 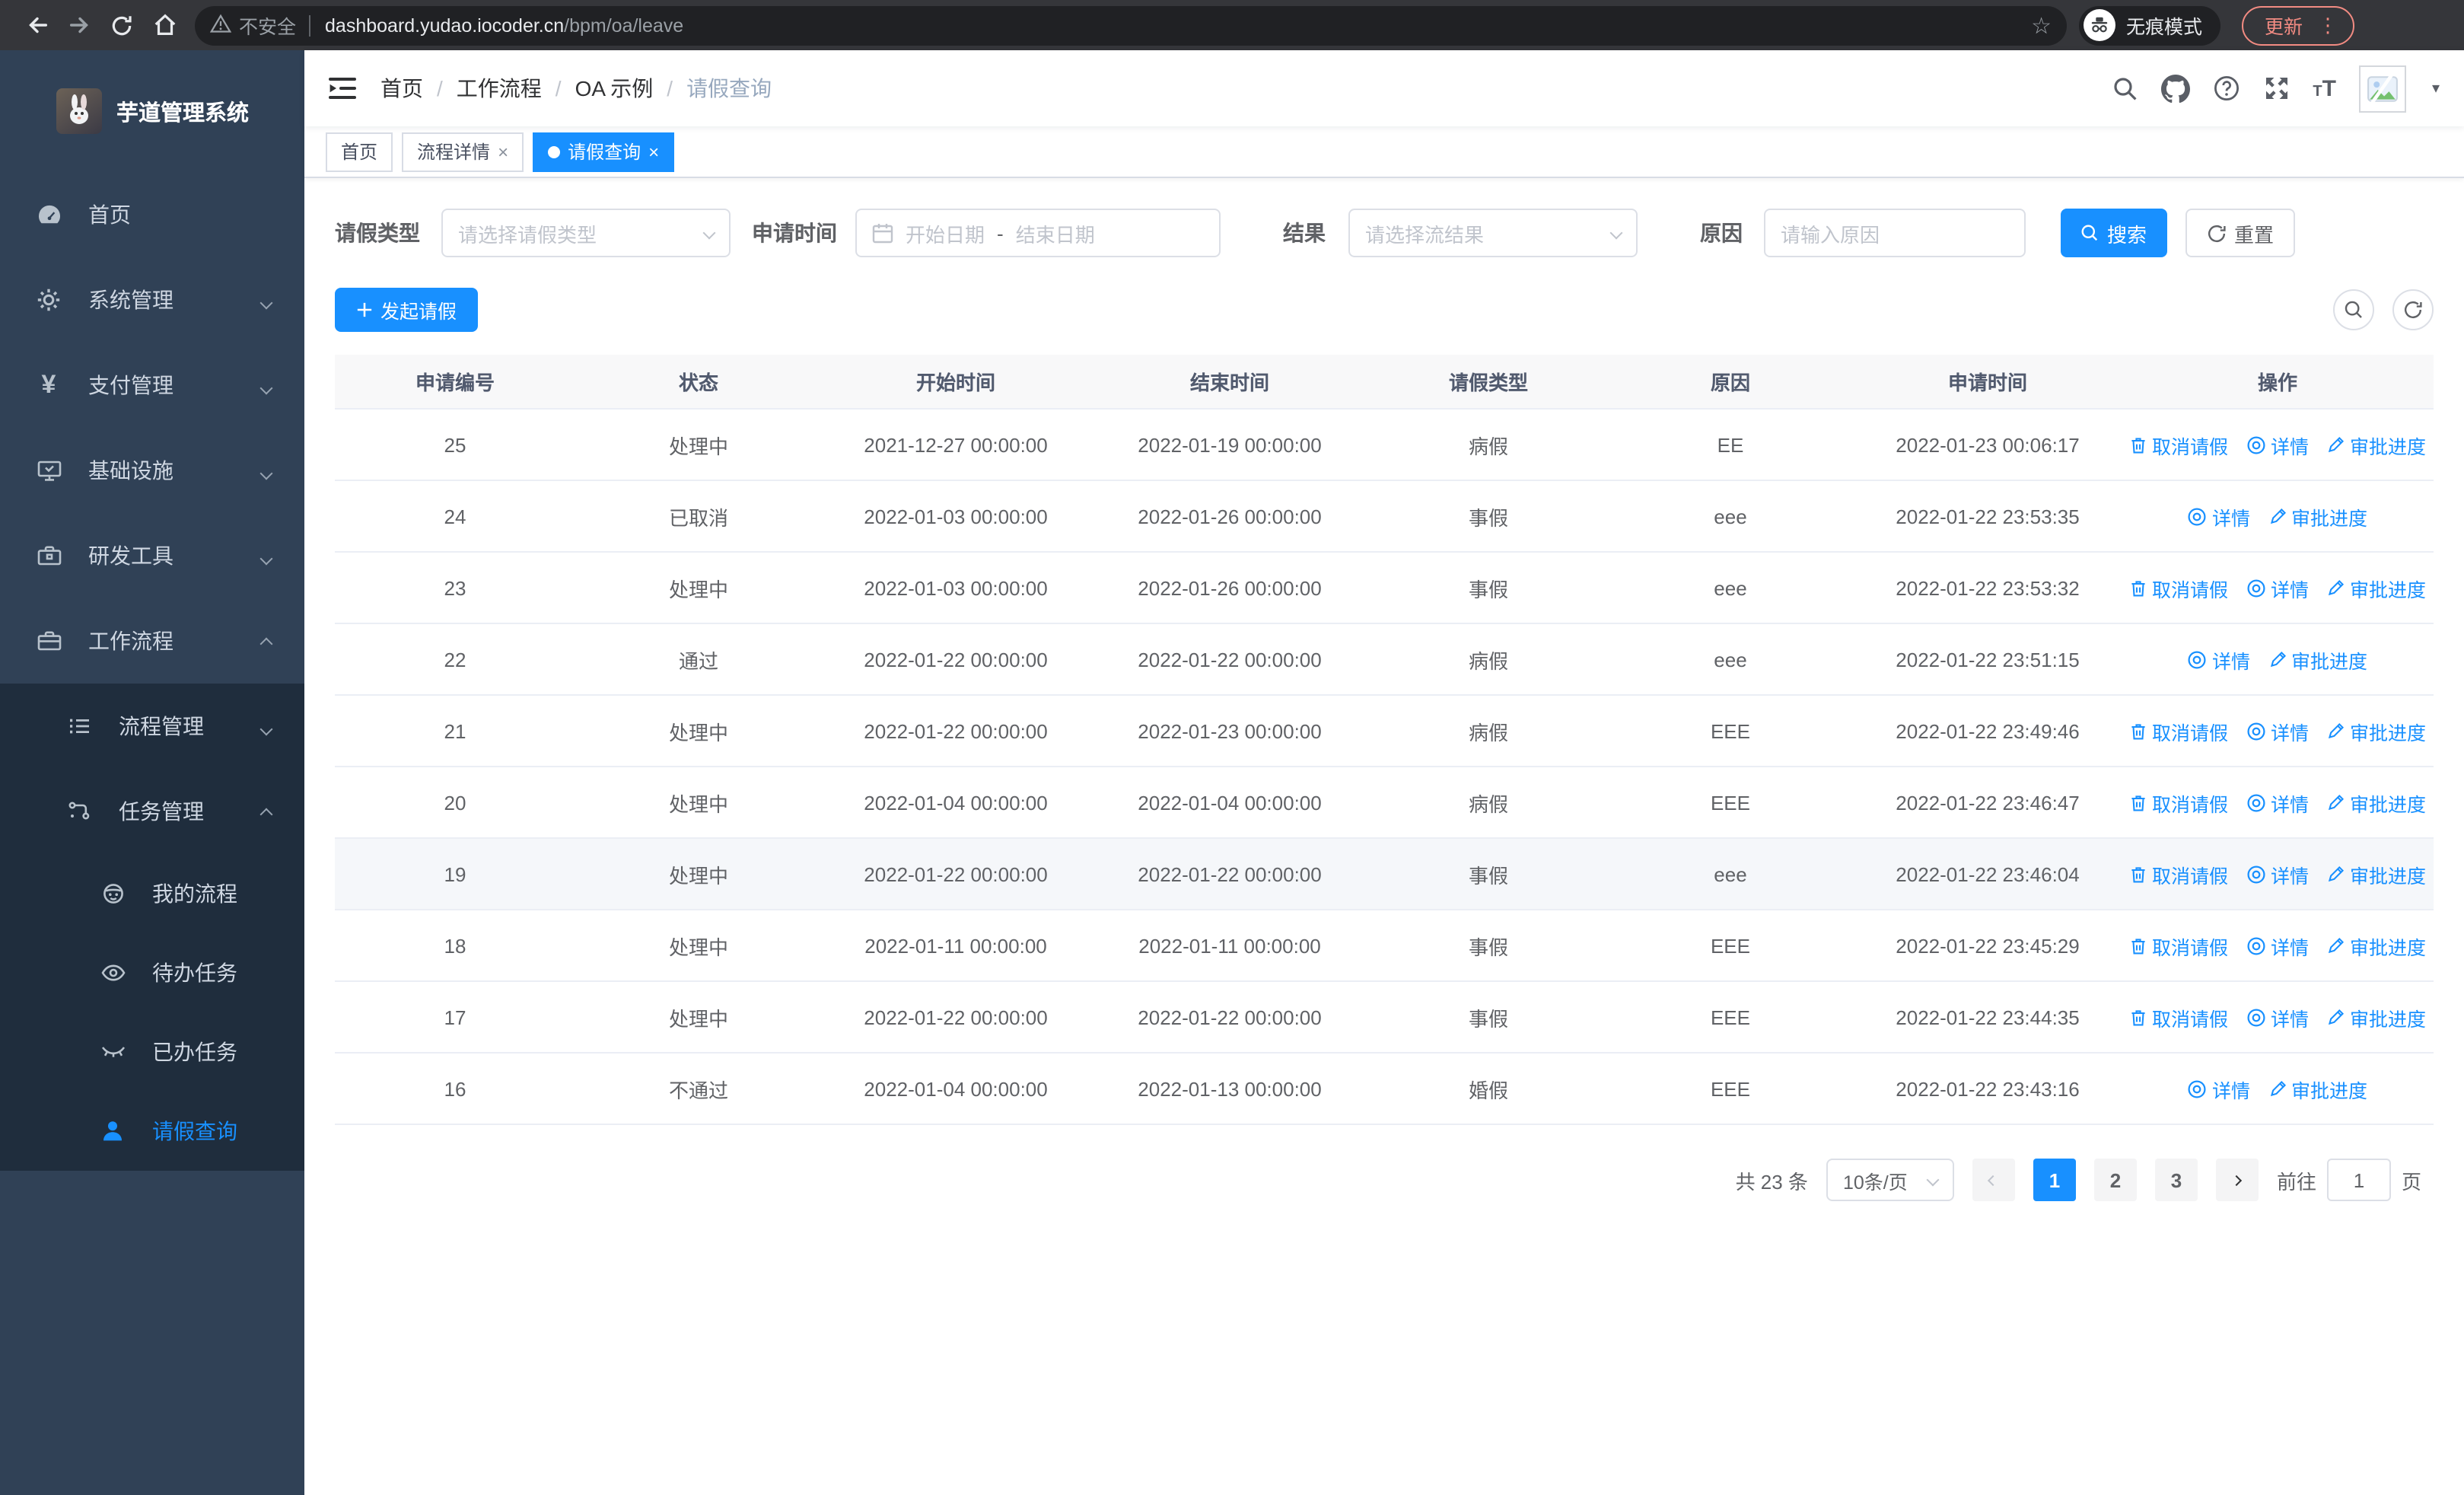 I want to click on browser-menu-icon: ⋮, so click(x=2328, y=25).